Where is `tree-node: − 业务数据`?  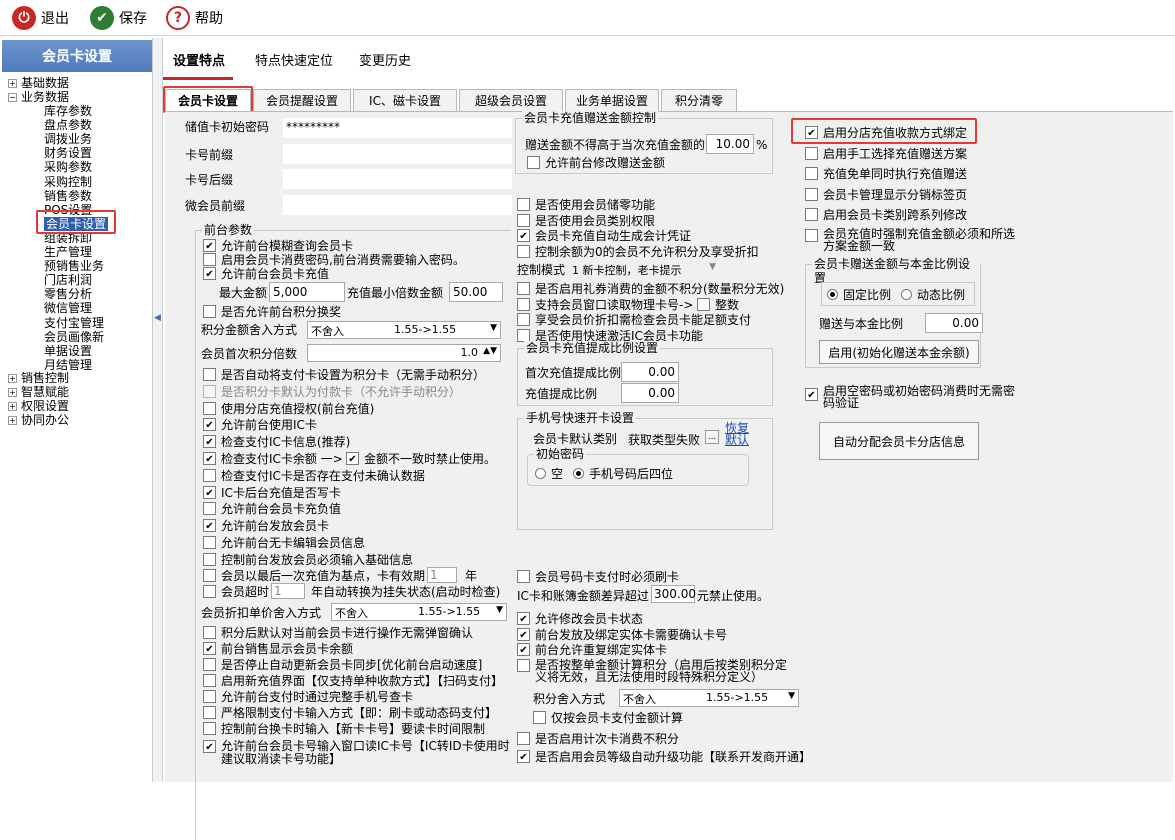 tree-node: − 业务数据 is located at coordinates (38, 97).